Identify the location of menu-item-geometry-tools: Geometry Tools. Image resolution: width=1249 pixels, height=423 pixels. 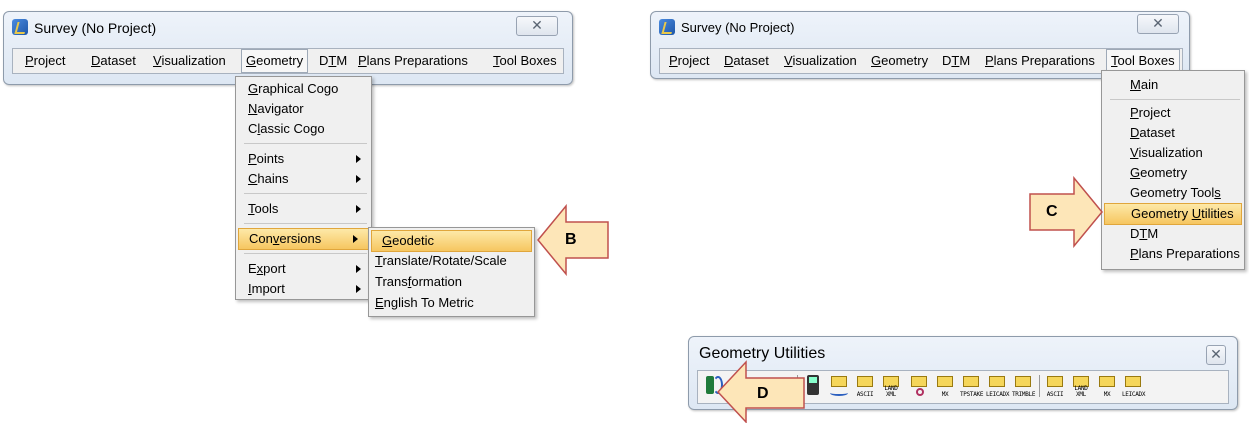
(1173, 193).